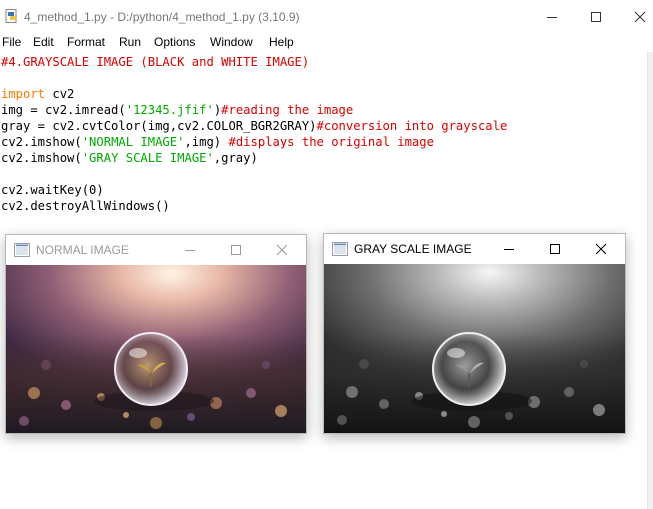 The width and height of the screenshot is (653, 509). I want to click on normal-image-title: NORMAL IMAGE, so click(82, 250).